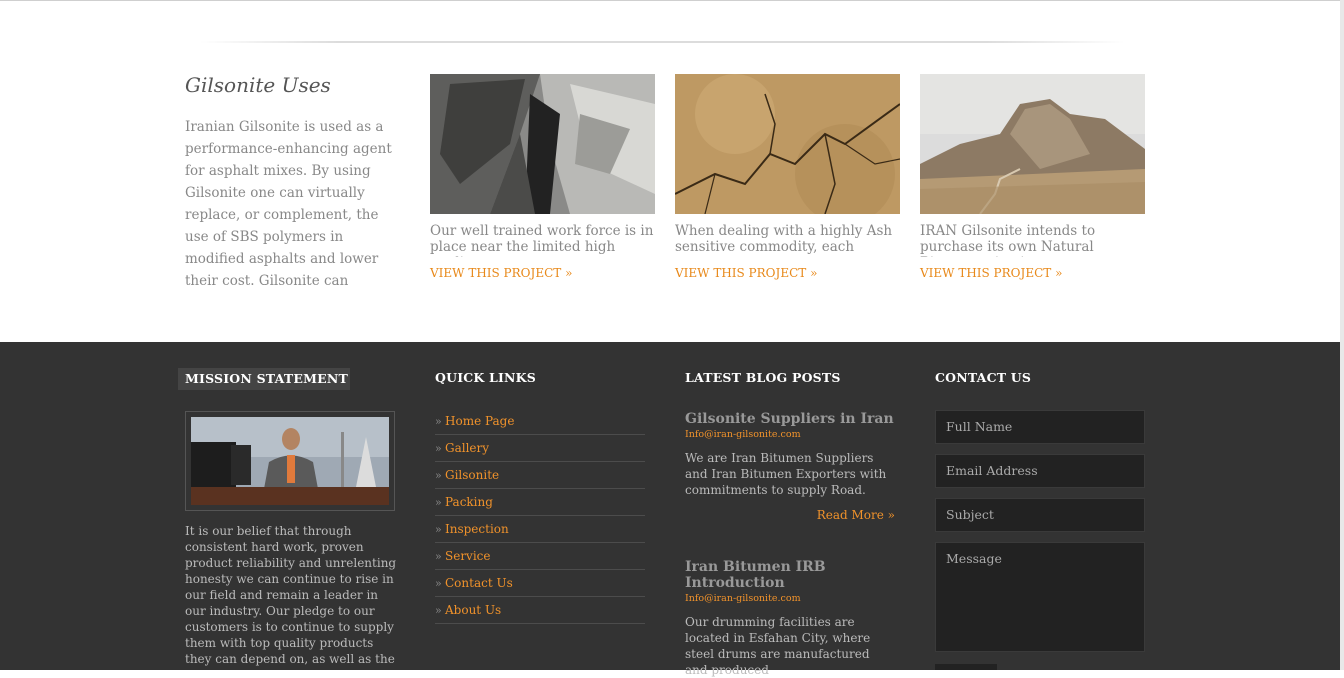  What do you see at coordinates (790, 515) in the screenshot?
I see `read-more-link: Read More »` at bounding box center [790, 515].